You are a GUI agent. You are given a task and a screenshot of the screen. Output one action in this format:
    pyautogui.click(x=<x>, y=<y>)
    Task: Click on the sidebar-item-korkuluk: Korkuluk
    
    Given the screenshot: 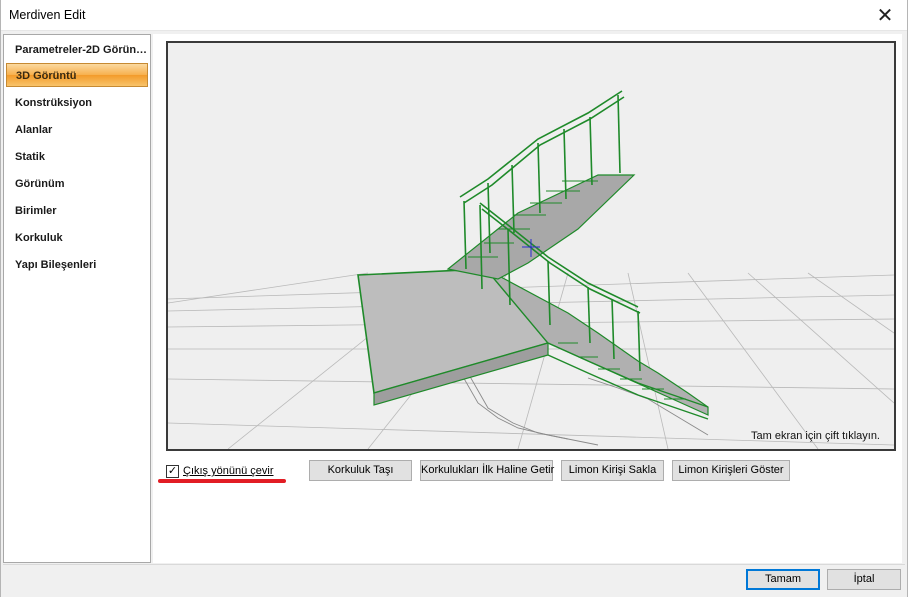 What is the action you would take?
    pyautogui.click(x=77, y=238)
    